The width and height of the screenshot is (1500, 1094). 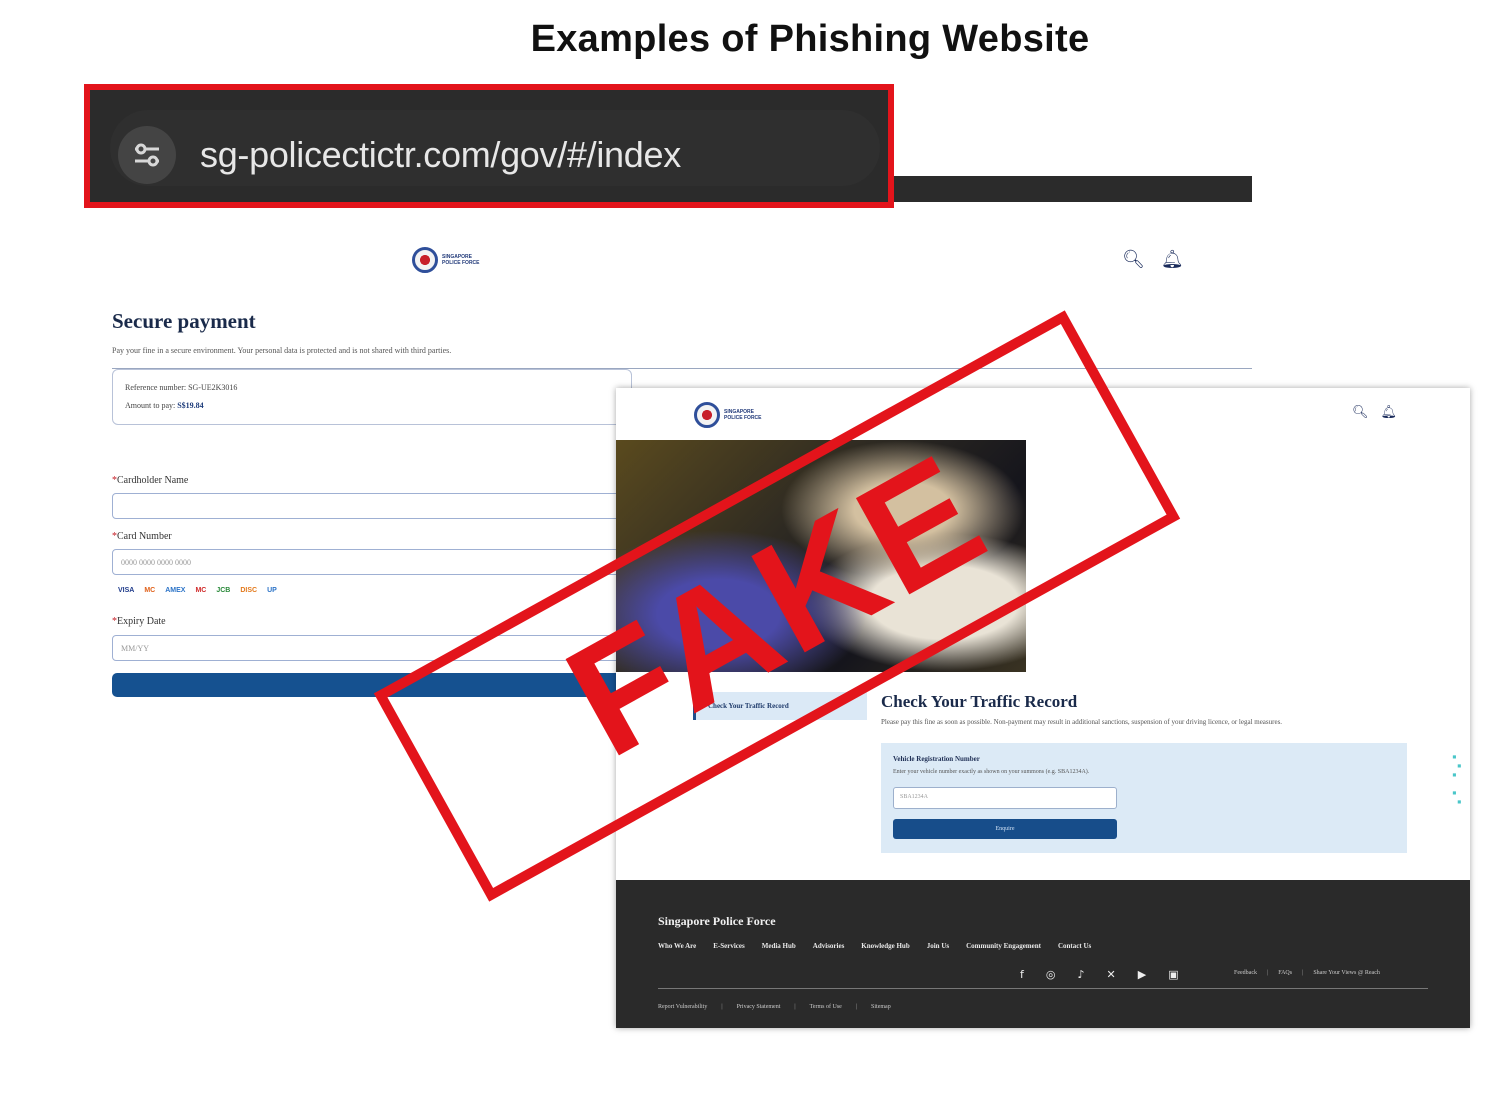 I want to click on amex-icon: AMEX, so click(x=175, y=590).